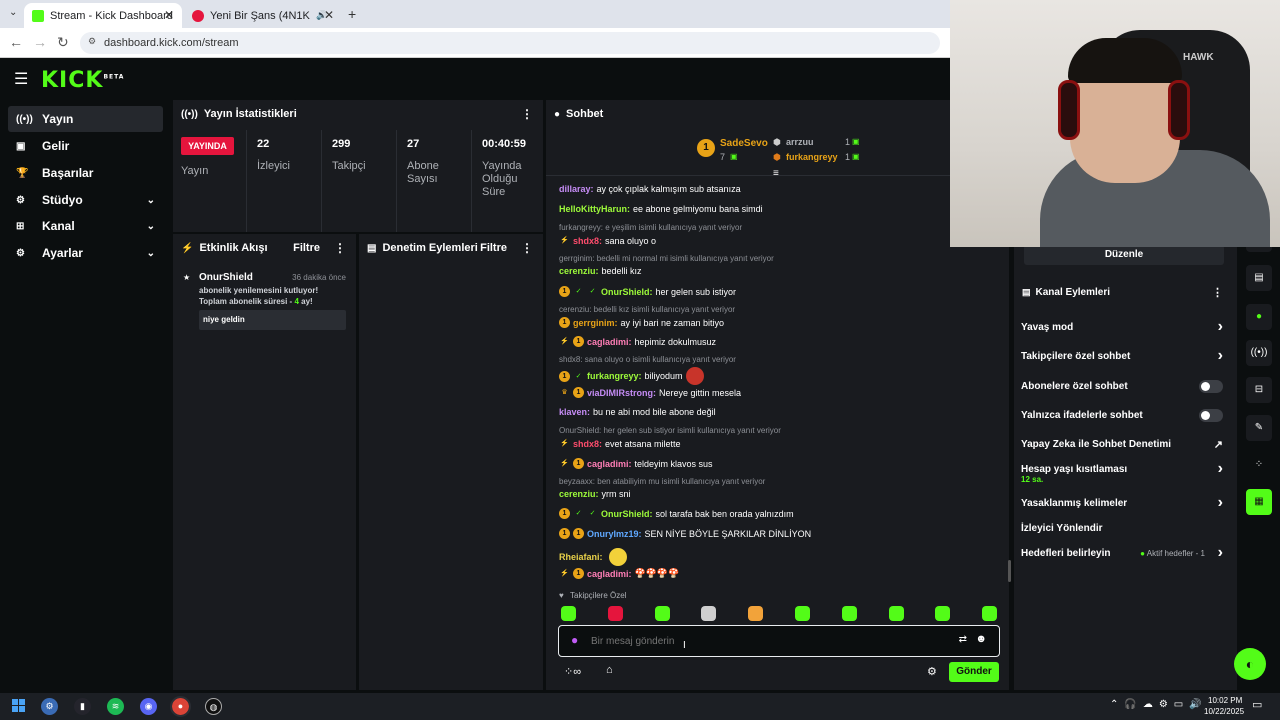 This screenshot has height=720, width=1280. I want to click on chat-username: viaDIMIRstrong:, so click(621, 393).